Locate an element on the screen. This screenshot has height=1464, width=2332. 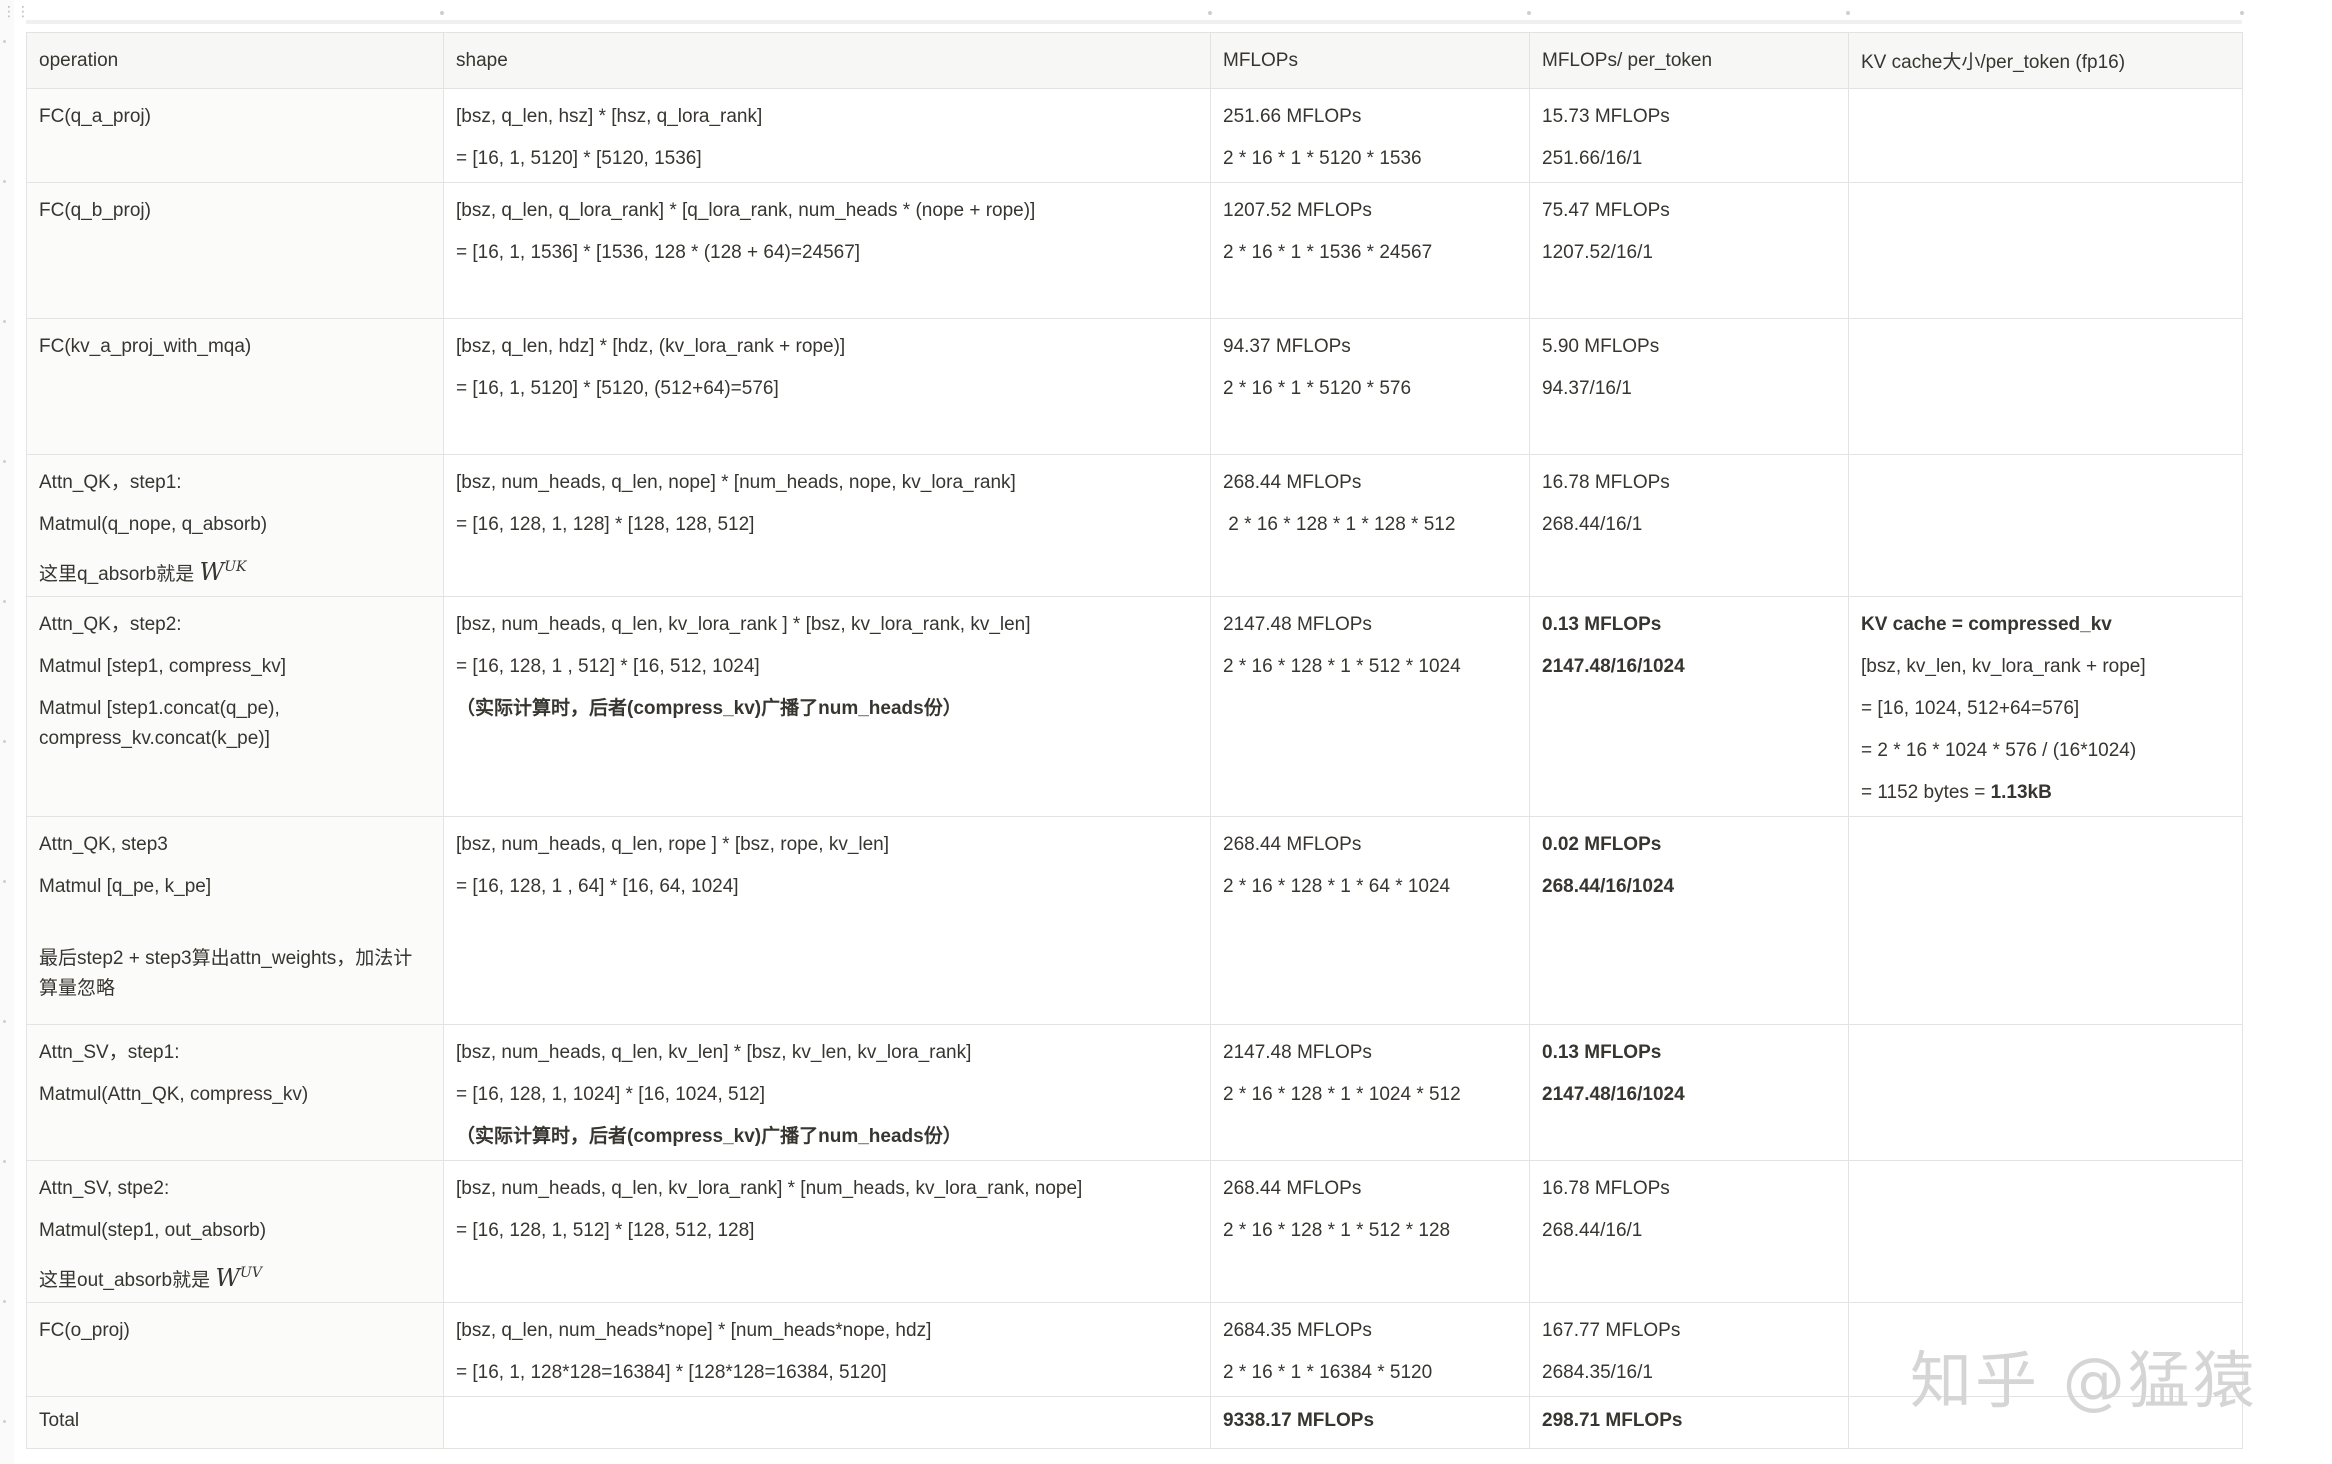
cell-text: = [16, 1, 5120] * [5120, (512+64)=576] is located at coordinates (617, 388).